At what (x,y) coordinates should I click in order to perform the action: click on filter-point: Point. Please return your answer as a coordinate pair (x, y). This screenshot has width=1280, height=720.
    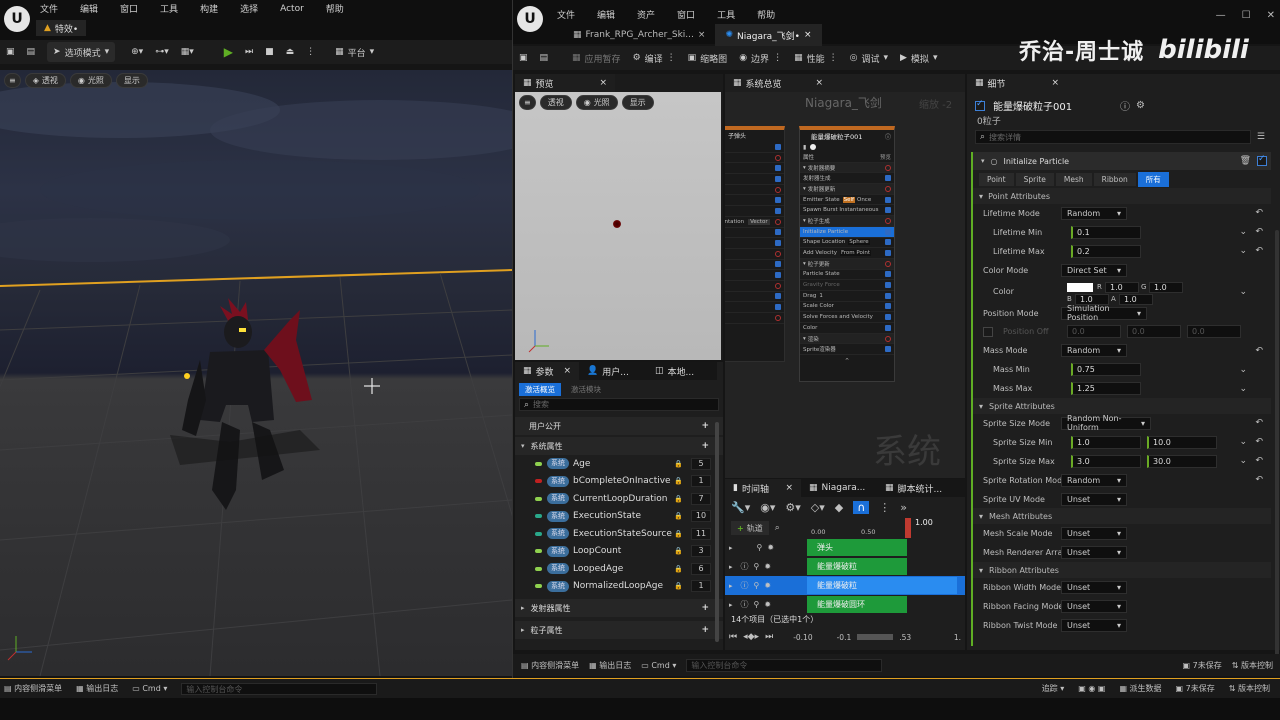
    Looking at the image, I should click on (996, 179).